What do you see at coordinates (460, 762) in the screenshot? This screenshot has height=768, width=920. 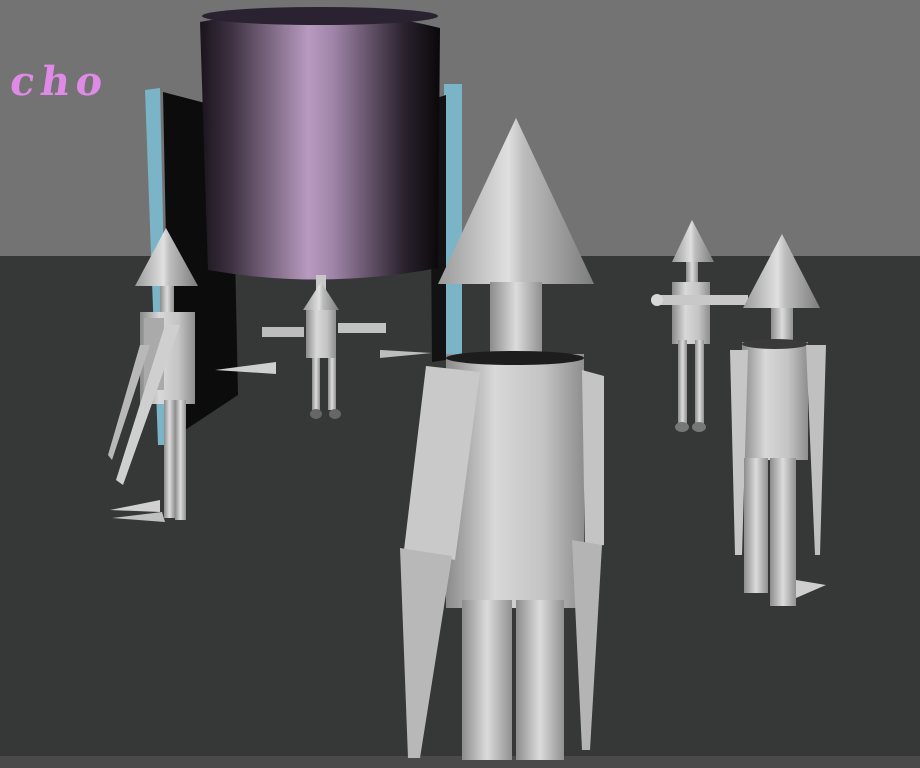 I see `bottom-bar` at bounding box center [460, 762].